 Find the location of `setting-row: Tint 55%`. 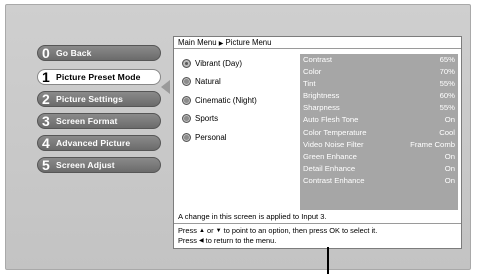

setting-row: Tint 55% is located at coordinates (379, 84).